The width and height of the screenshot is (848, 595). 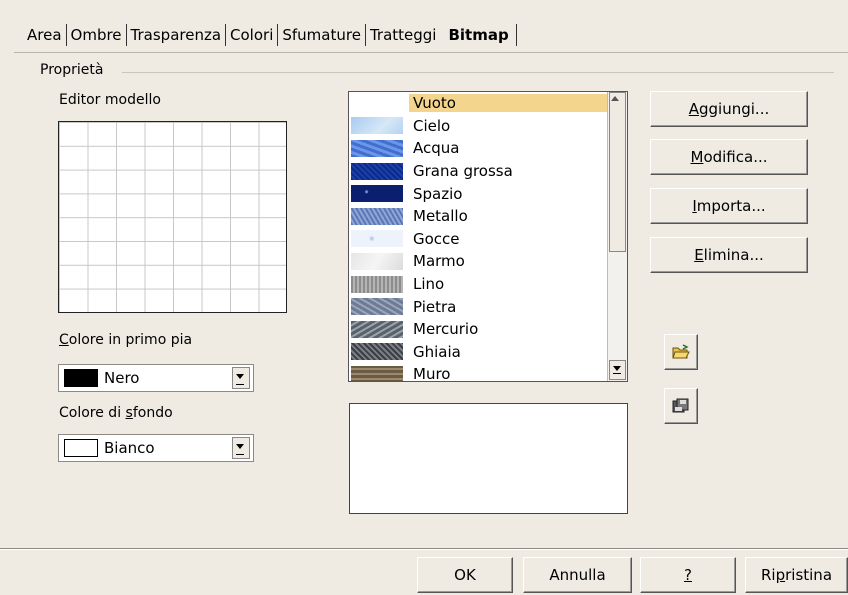 What do you see at coordinates (129, 448) in the screenshot?
I see `background-color-value: Bianco` at bounding box center [129, 448].